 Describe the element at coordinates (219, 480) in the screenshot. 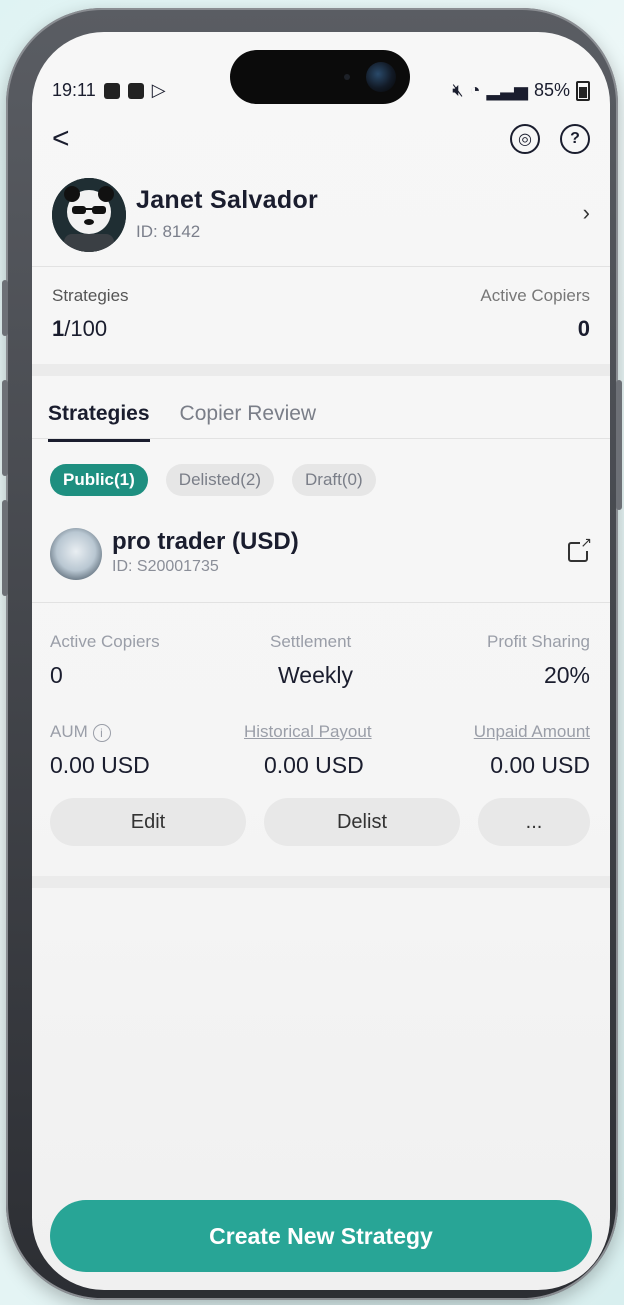

I see `filter-delisted: Delisted(2)` at that location.